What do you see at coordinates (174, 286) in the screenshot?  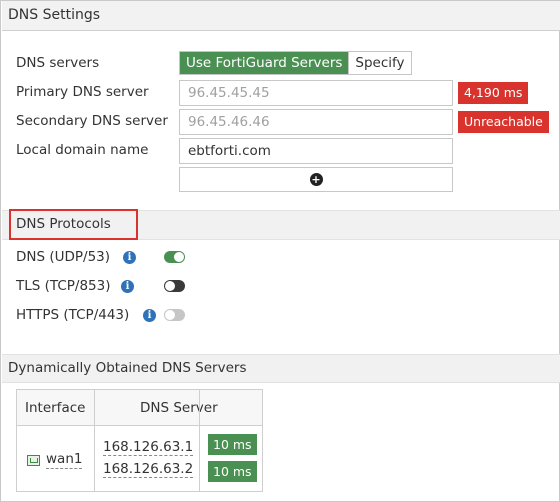 I see `tls-tcp-toggle` at bounding box center [174, 286].